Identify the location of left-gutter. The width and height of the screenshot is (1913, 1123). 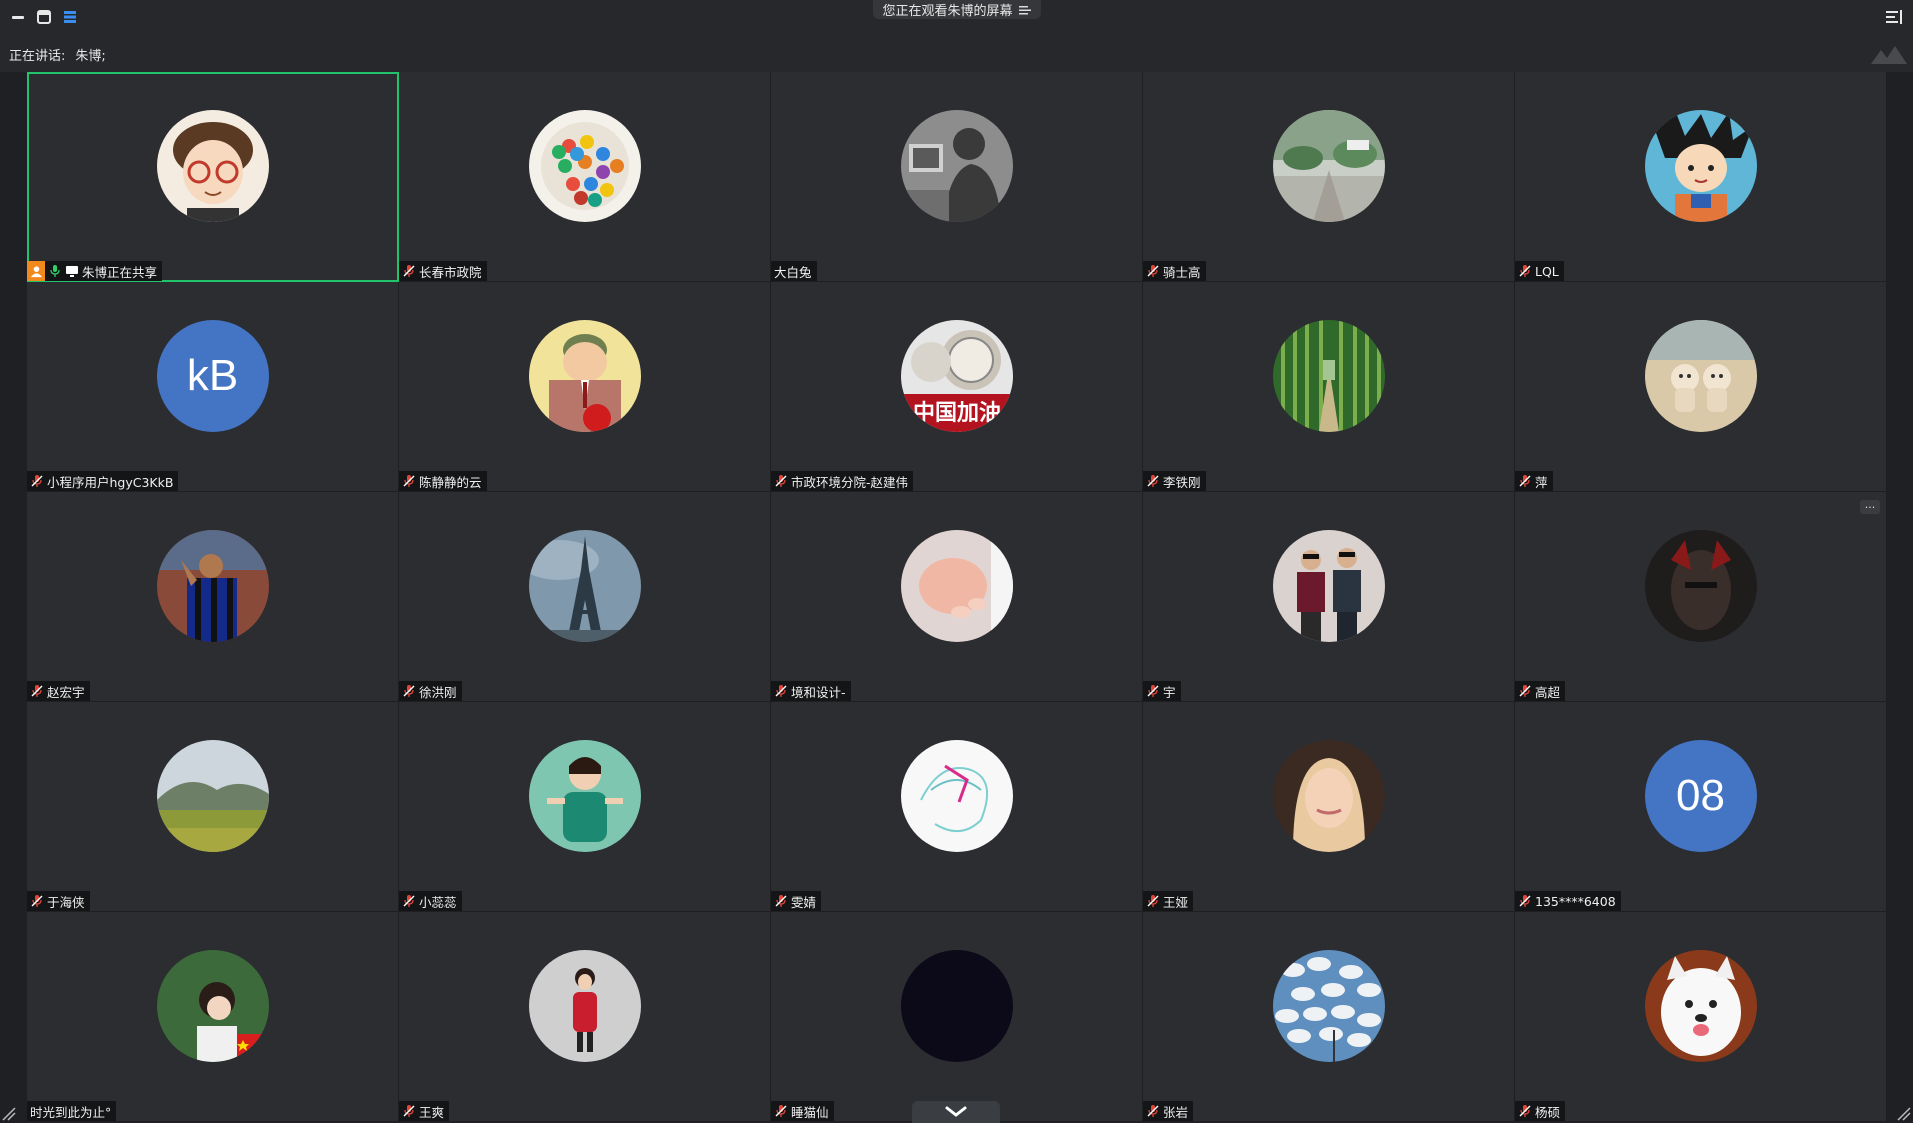
(13, 597).